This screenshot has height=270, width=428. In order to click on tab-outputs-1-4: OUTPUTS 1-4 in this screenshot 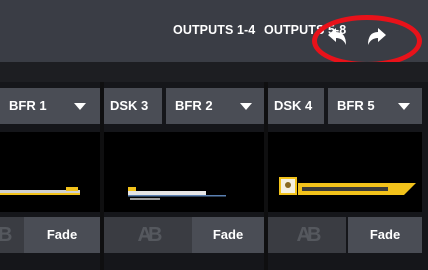, I will do `click(214, 30)`.